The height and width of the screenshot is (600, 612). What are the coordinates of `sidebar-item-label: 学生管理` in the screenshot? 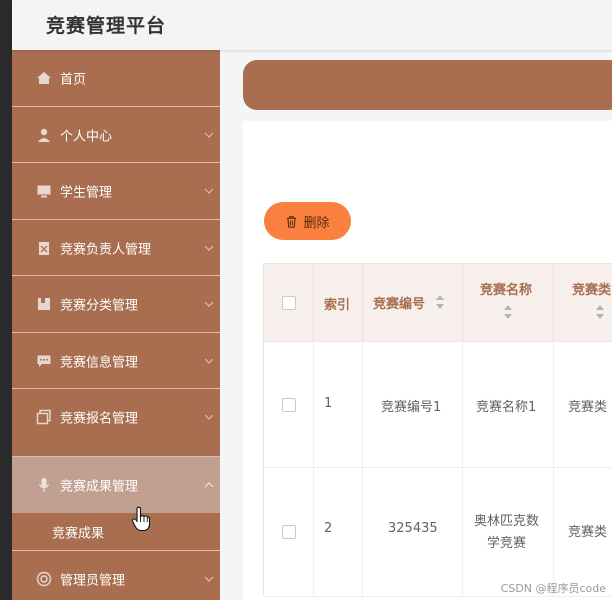 It's located at (86, 193).